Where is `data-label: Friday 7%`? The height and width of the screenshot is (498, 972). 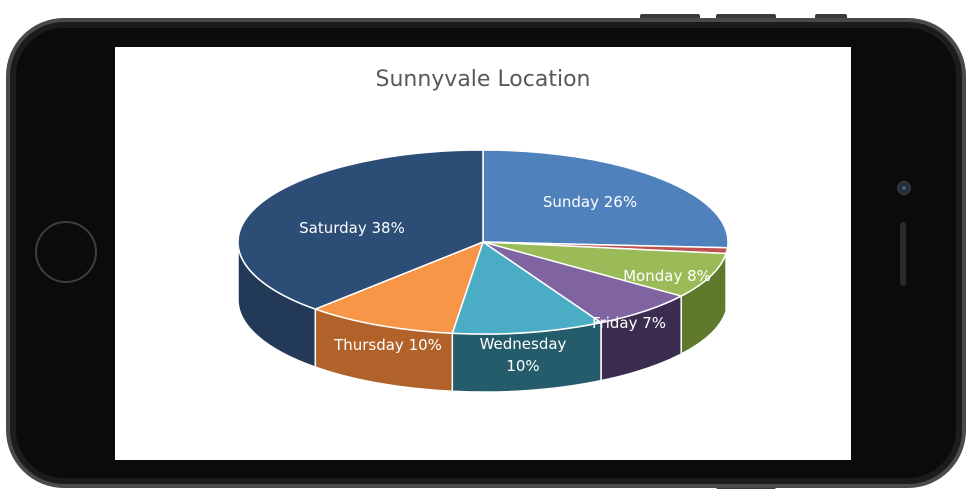
data-label: Friday 7% is located at coordinates (629, 323).